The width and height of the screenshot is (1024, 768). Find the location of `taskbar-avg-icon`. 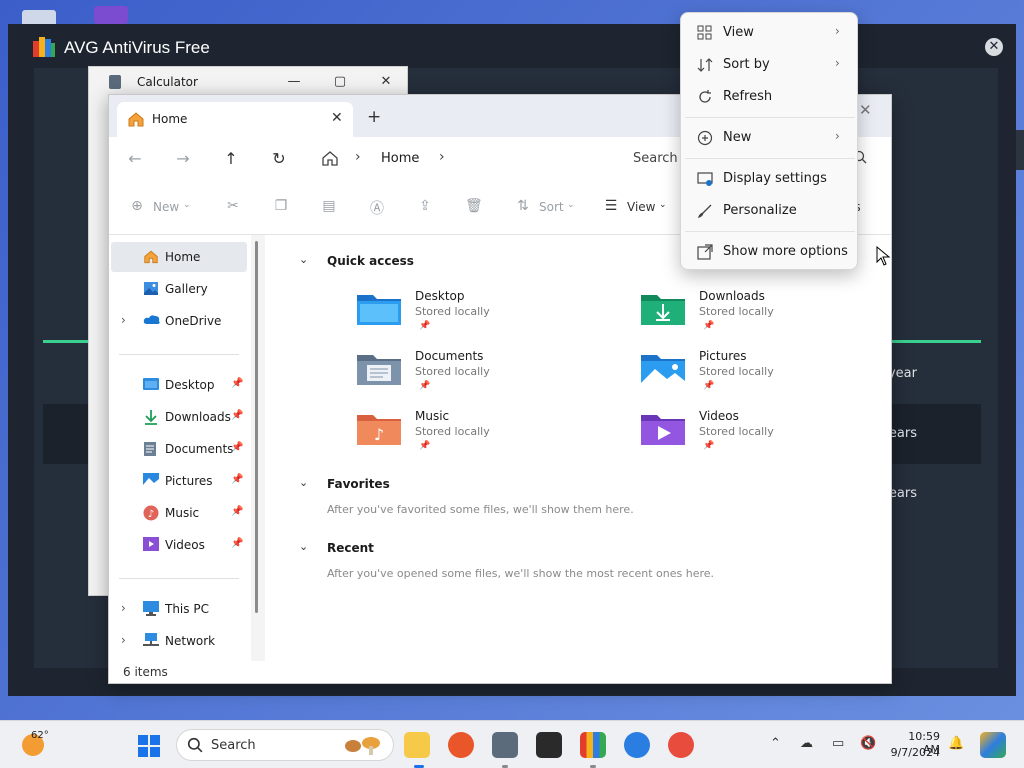

taskbar-avg-icon is located at coordinates (593, 745).